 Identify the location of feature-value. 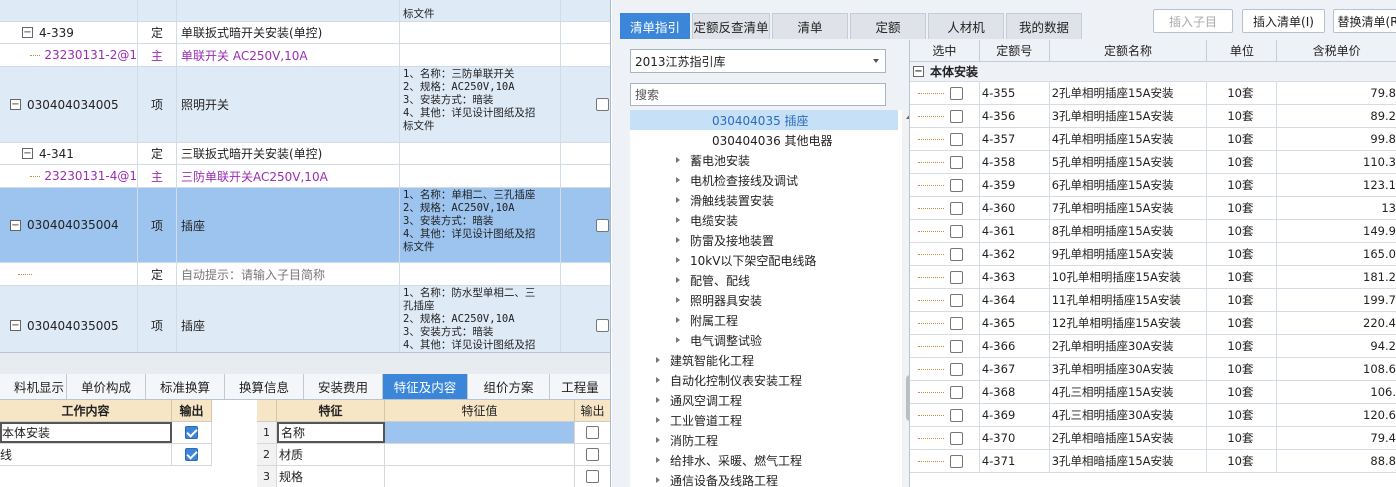
(480, 454).